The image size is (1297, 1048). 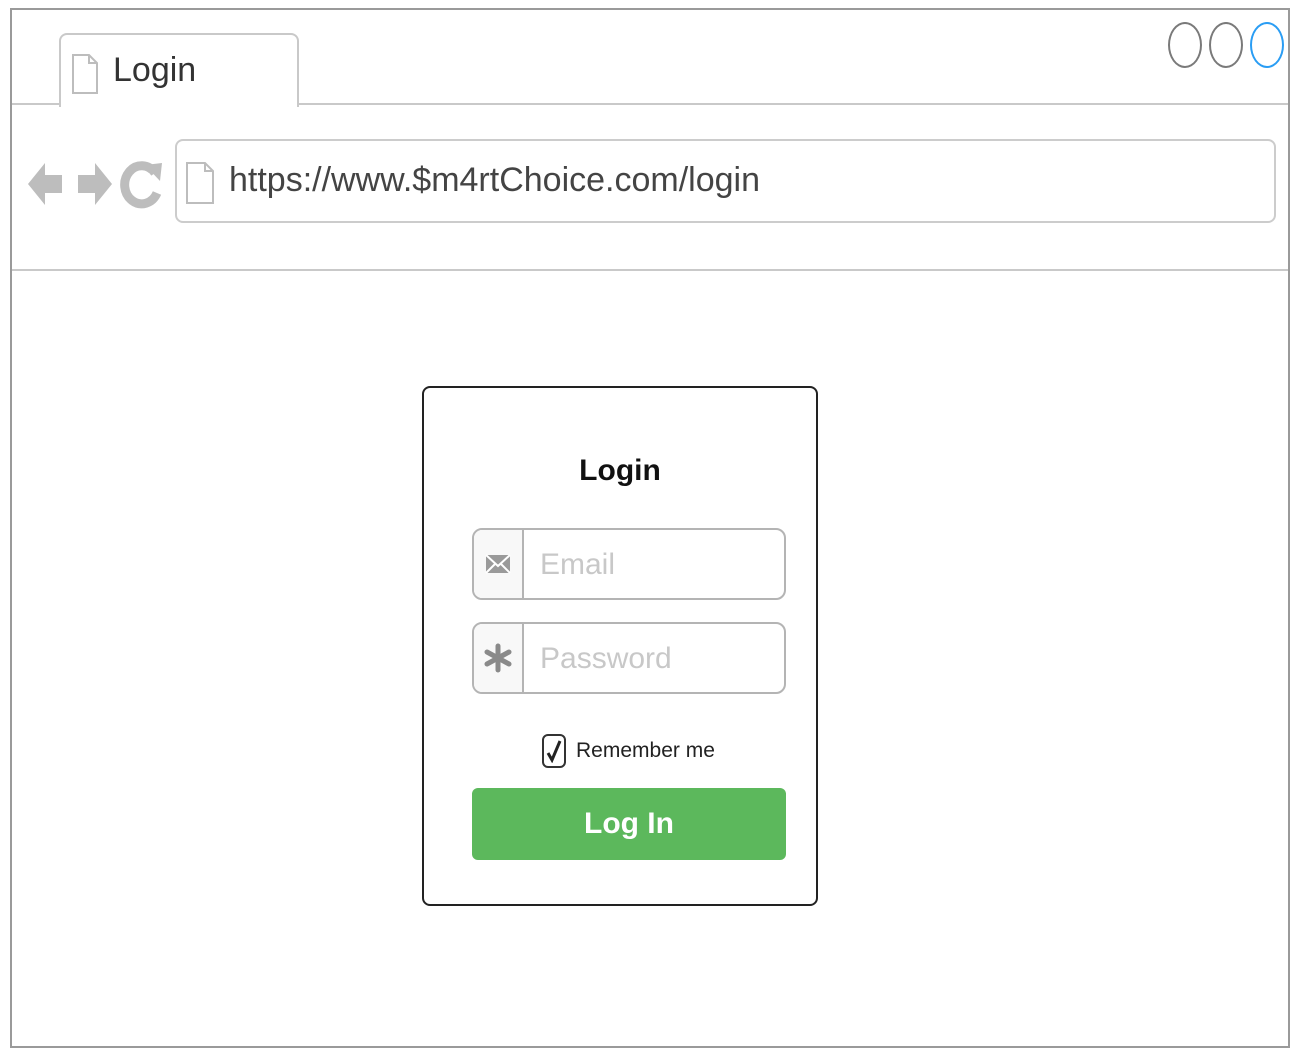 What do you see at coordinates (629, 824) in the screenshot?
I see `log-in-button: Log In` at bounding box center [629, 824].